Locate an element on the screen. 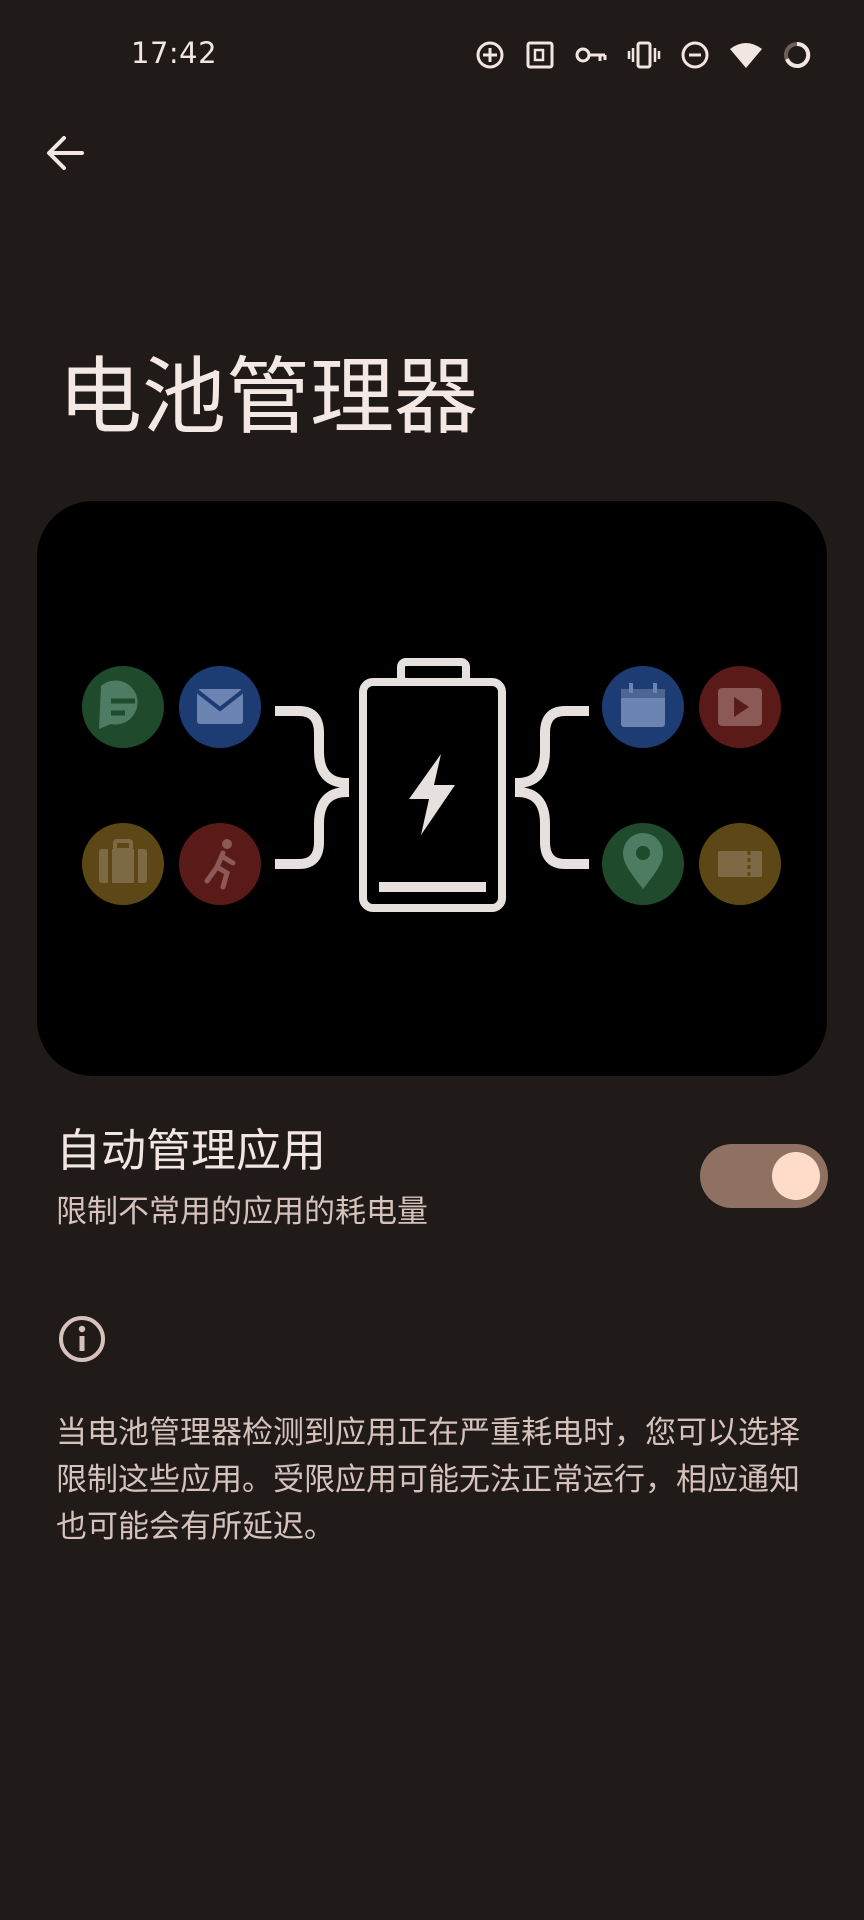  arrow-back-icon is located at coordinates (65, 153).